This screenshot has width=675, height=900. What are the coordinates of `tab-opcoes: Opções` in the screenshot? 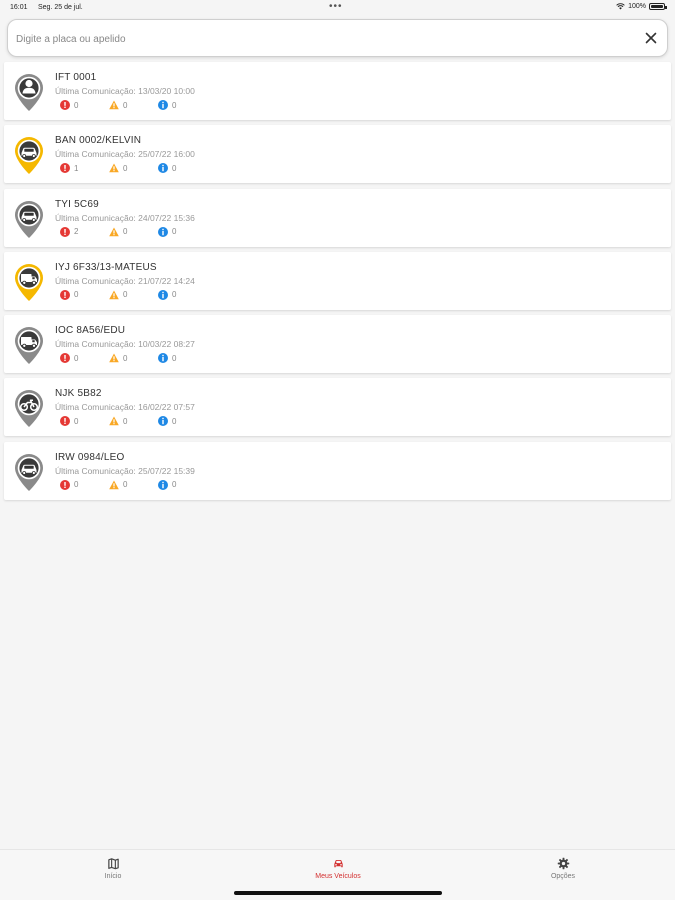 It's located at (563, 868).